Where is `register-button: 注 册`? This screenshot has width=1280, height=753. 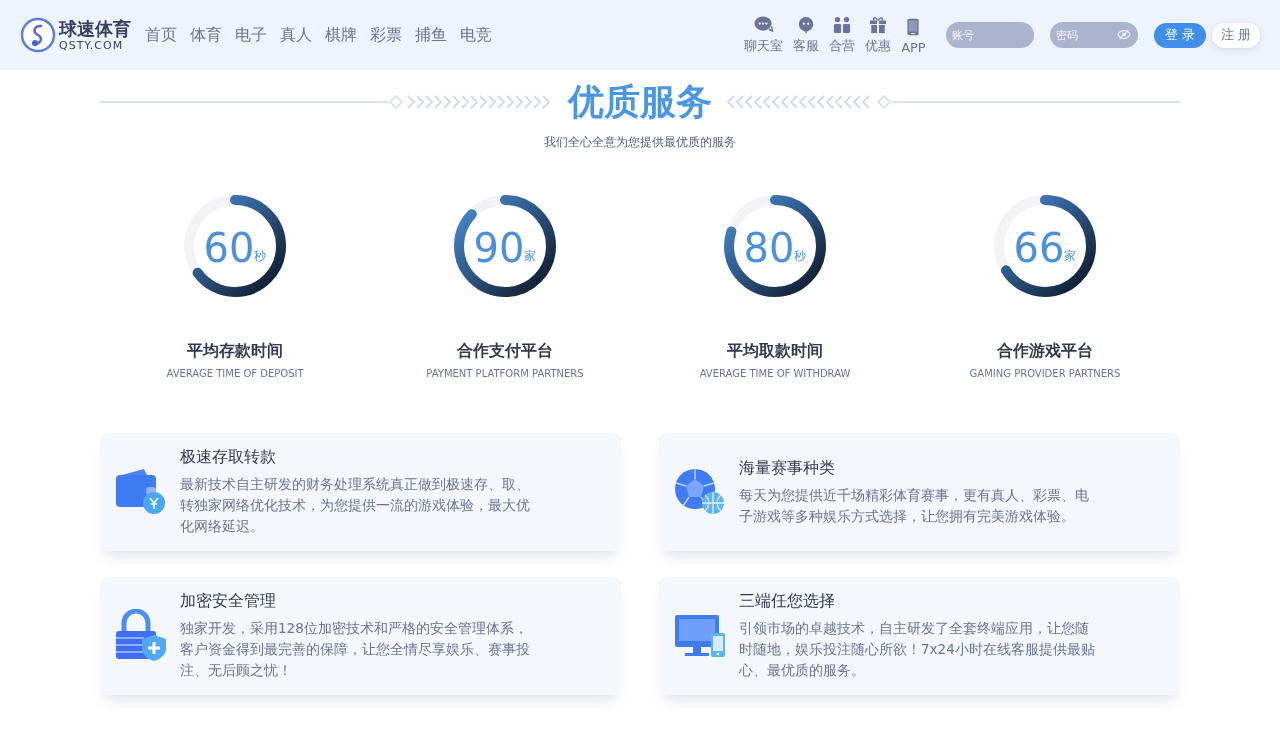
register-button: 注 册 is located at coordinates (1235, 35).